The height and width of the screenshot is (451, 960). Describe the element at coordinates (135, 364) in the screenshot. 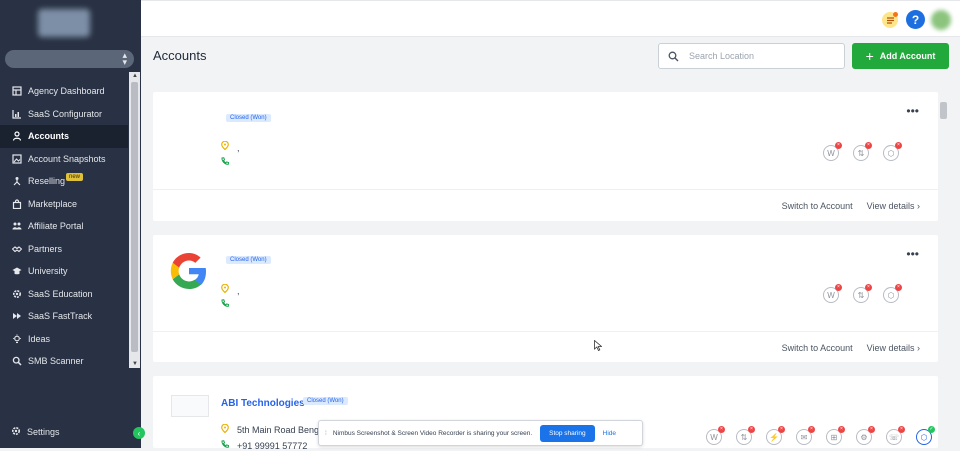

I see `scroll-down-icon: ▼` at that location.